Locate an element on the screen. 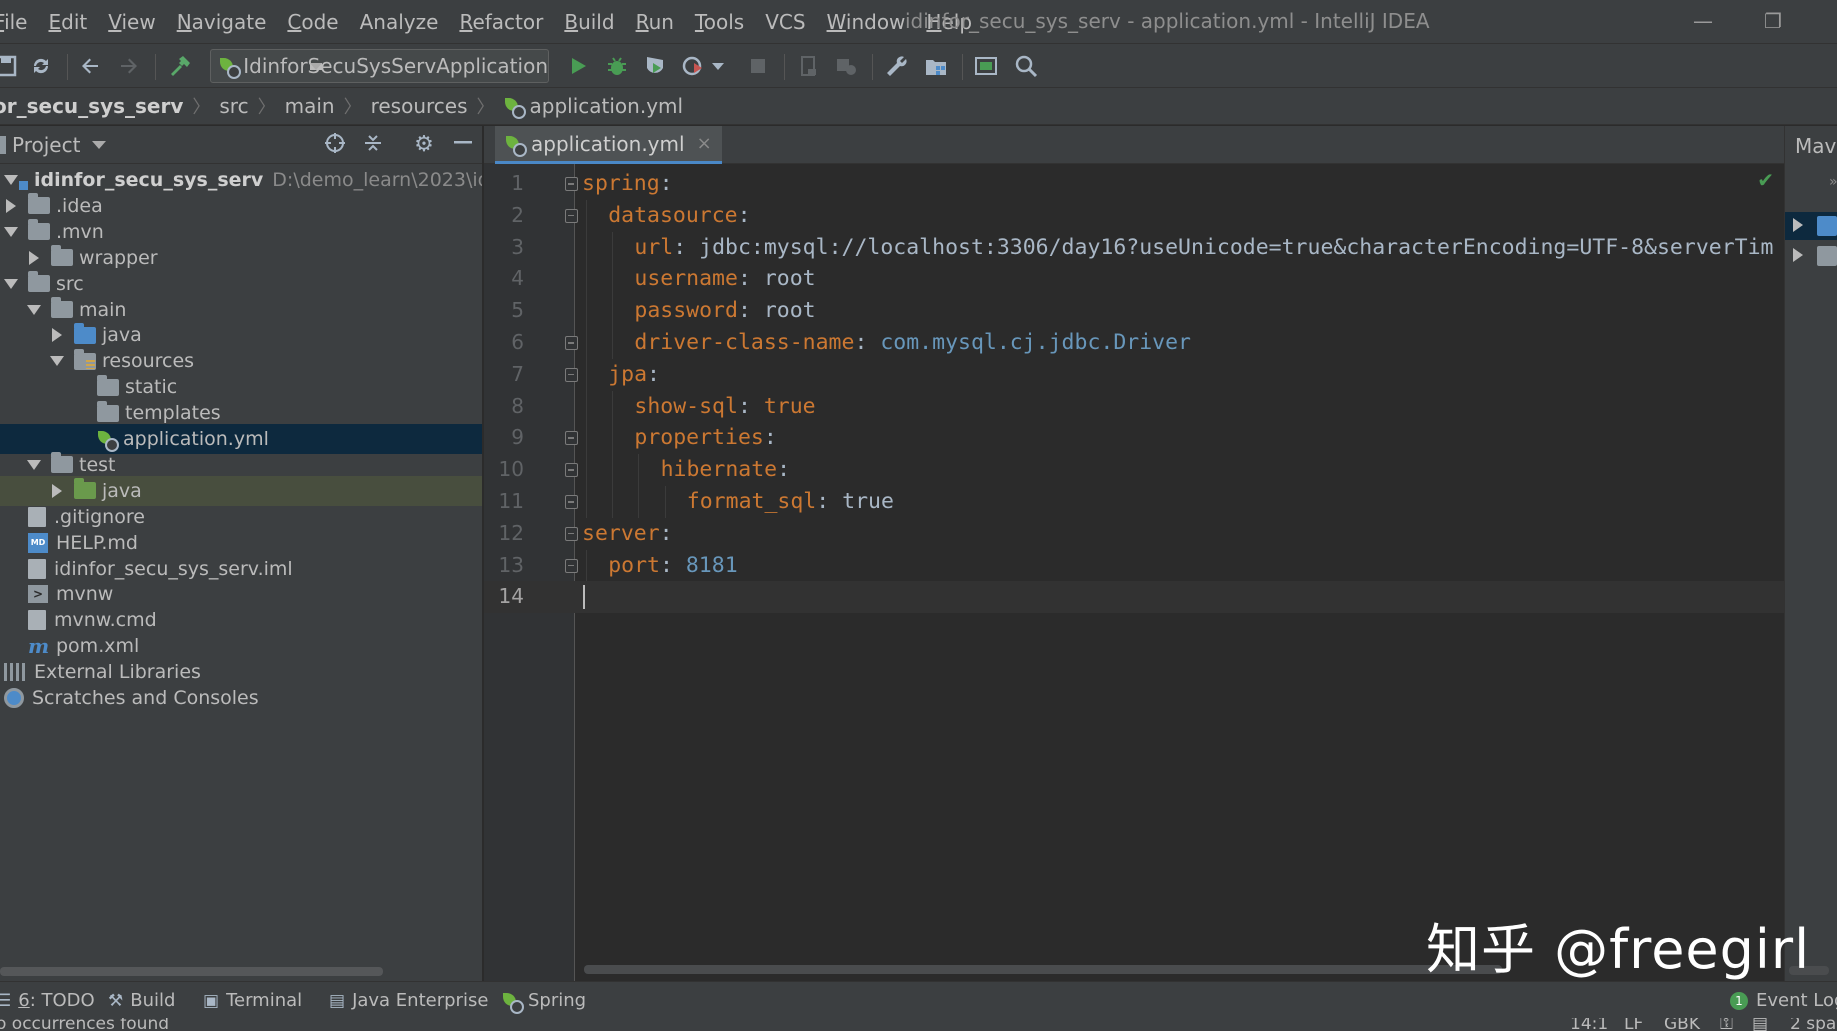 Image resolution: width=1837 pixels, height=1031 pixels. expand-icon: » is located at coordinates (1833, 182).